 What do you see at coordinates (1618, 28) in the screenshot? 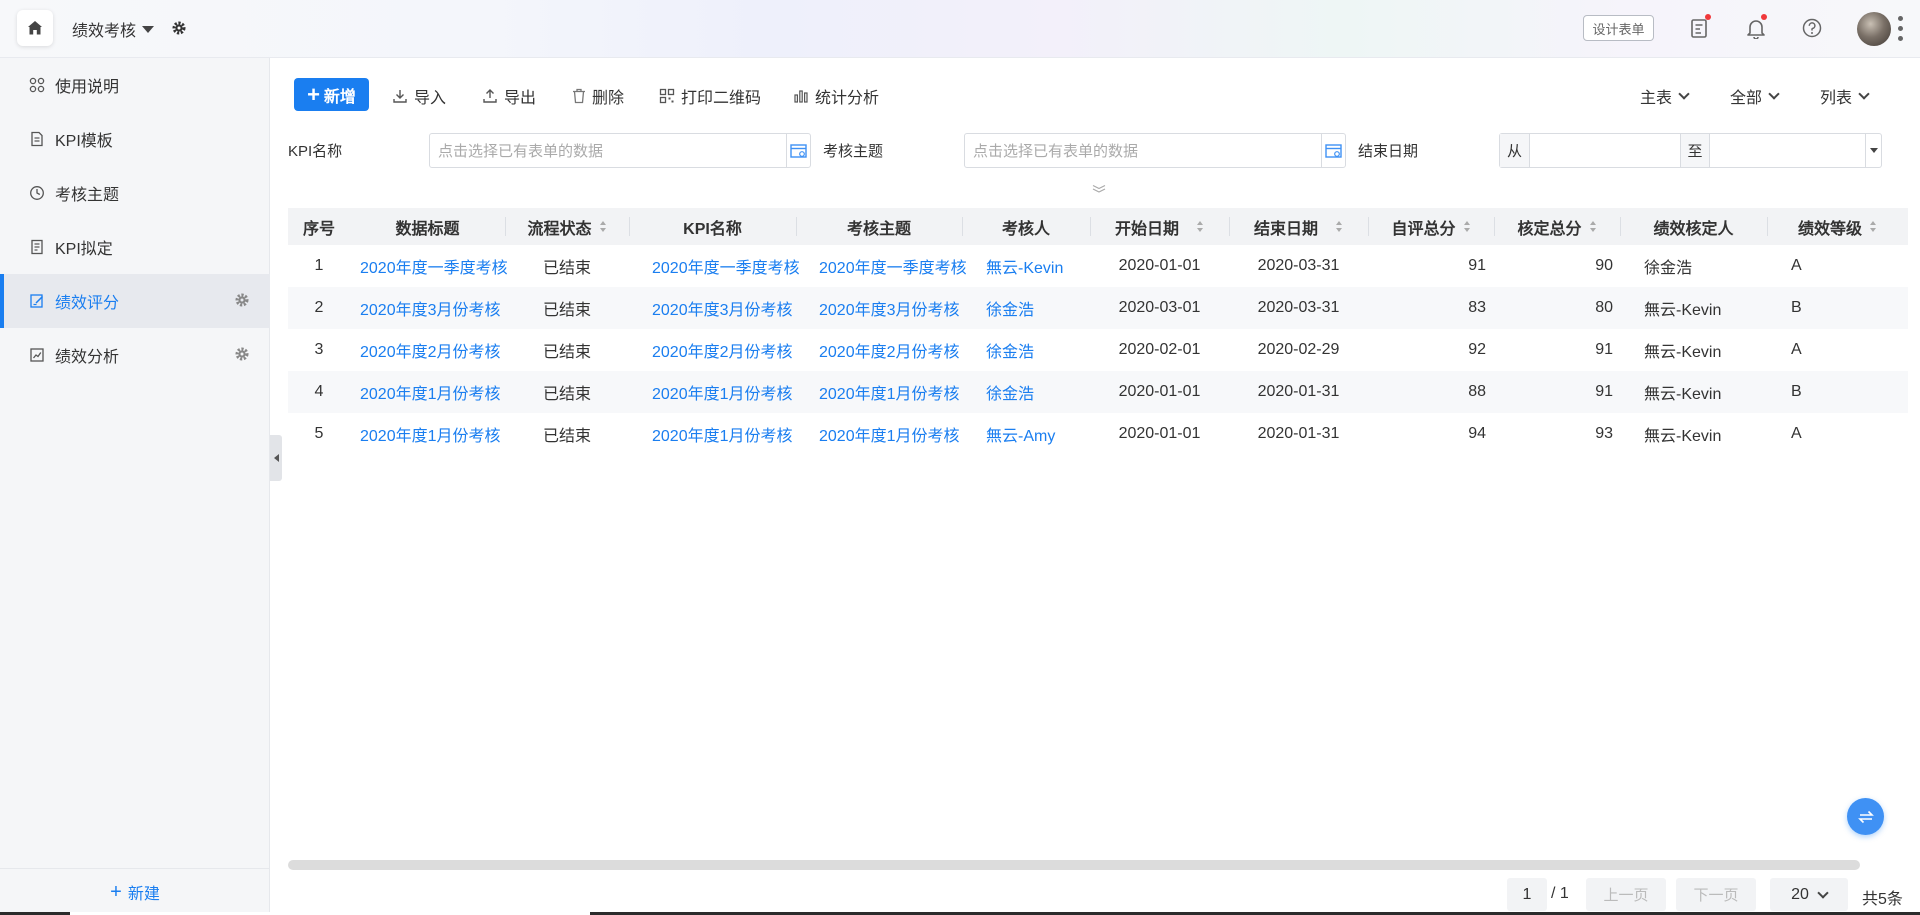
I see `design-form-button: 设计表单` at bounding box center [1618, 28].